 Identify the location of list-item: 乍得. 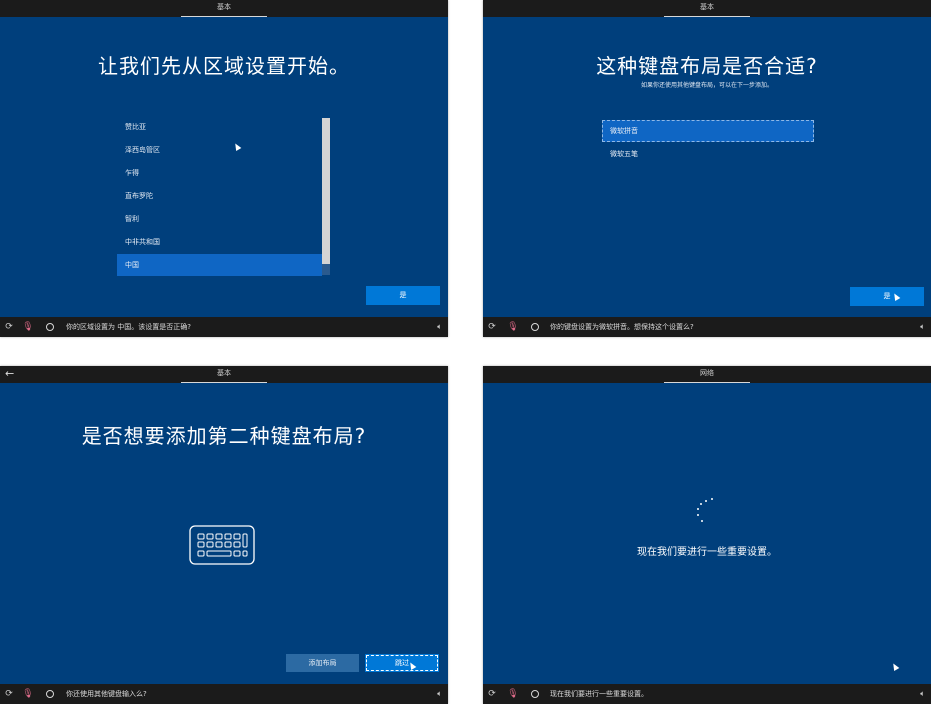
(218, 173).